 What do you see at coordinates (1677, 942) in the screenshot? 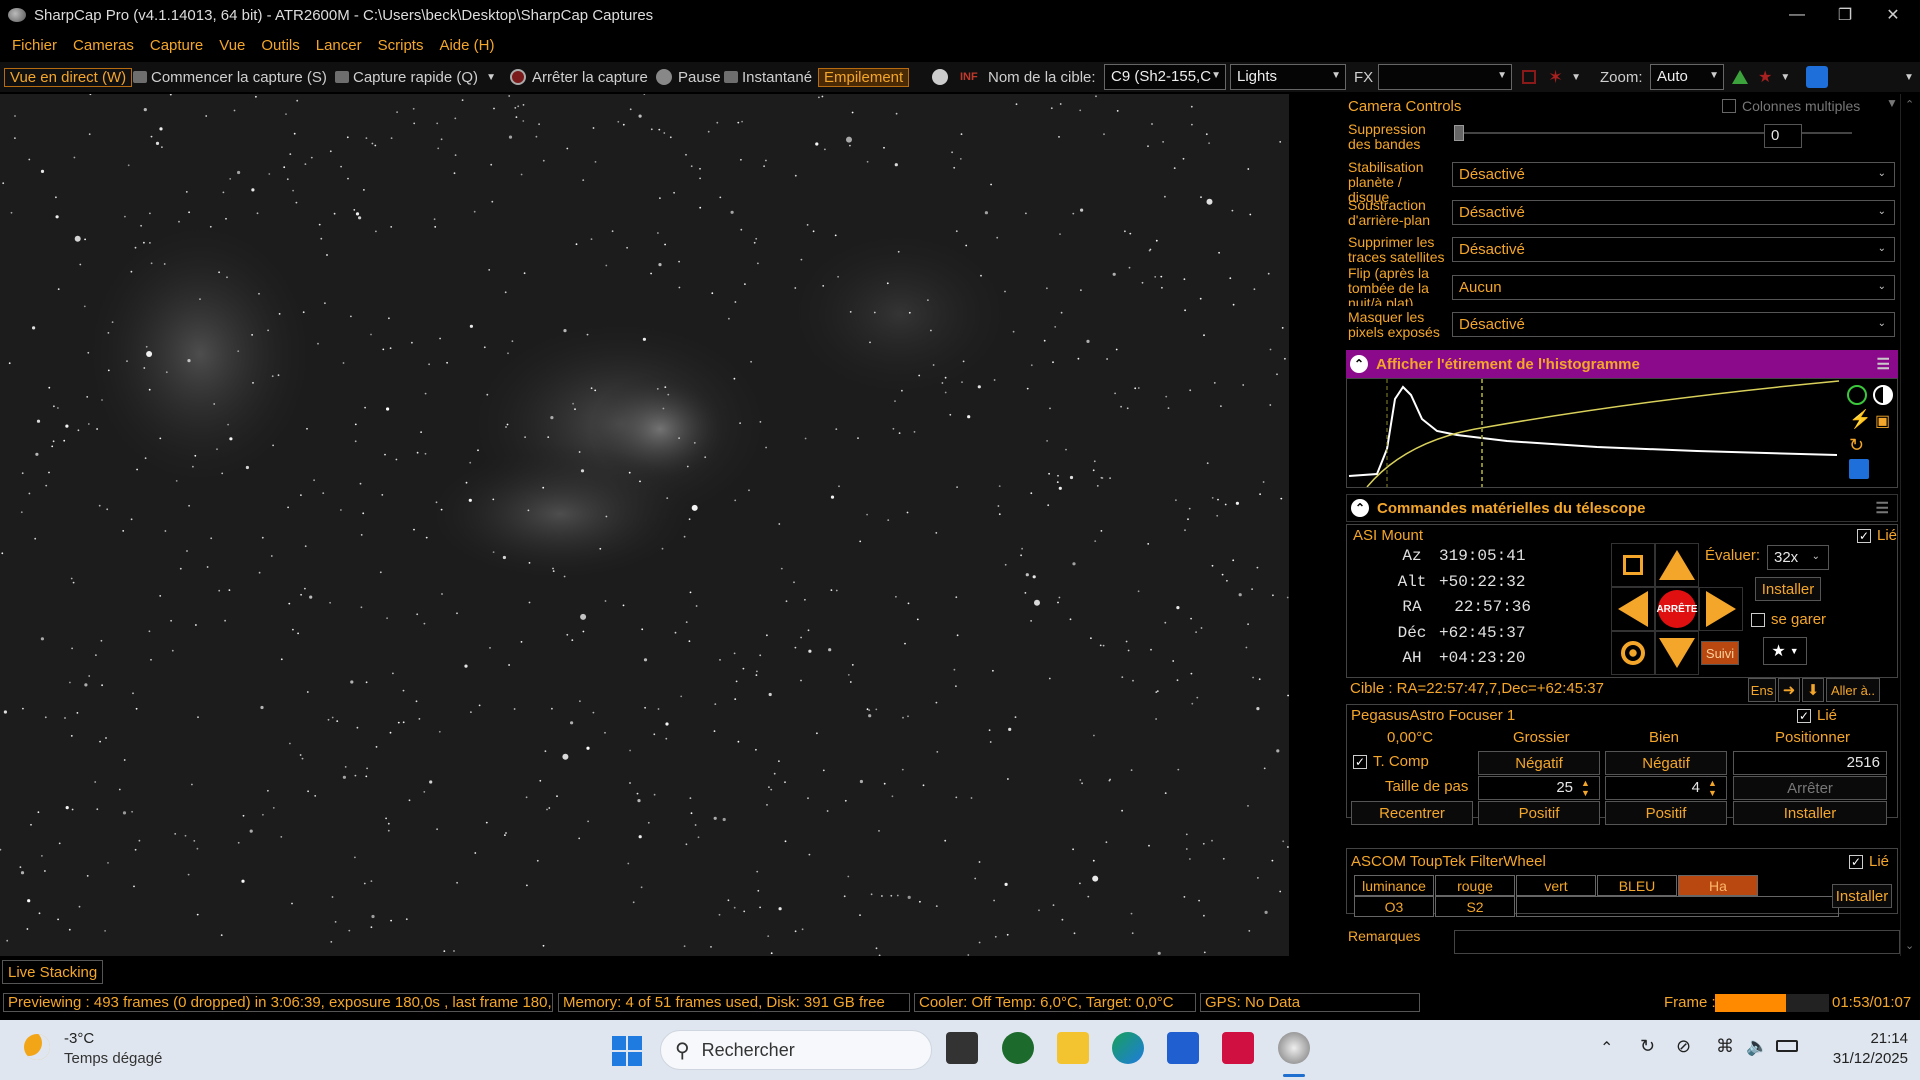
I see `notes-input` at bounding box center [1677, 942].